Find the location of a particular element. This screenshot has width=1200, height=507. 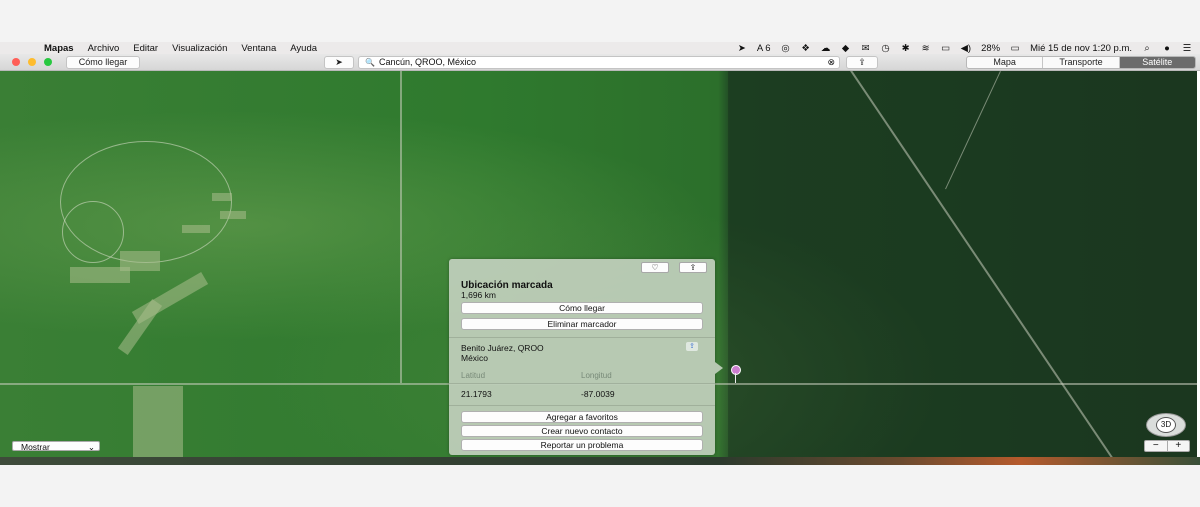

dropped-pin is located at coordinates (736, 370).